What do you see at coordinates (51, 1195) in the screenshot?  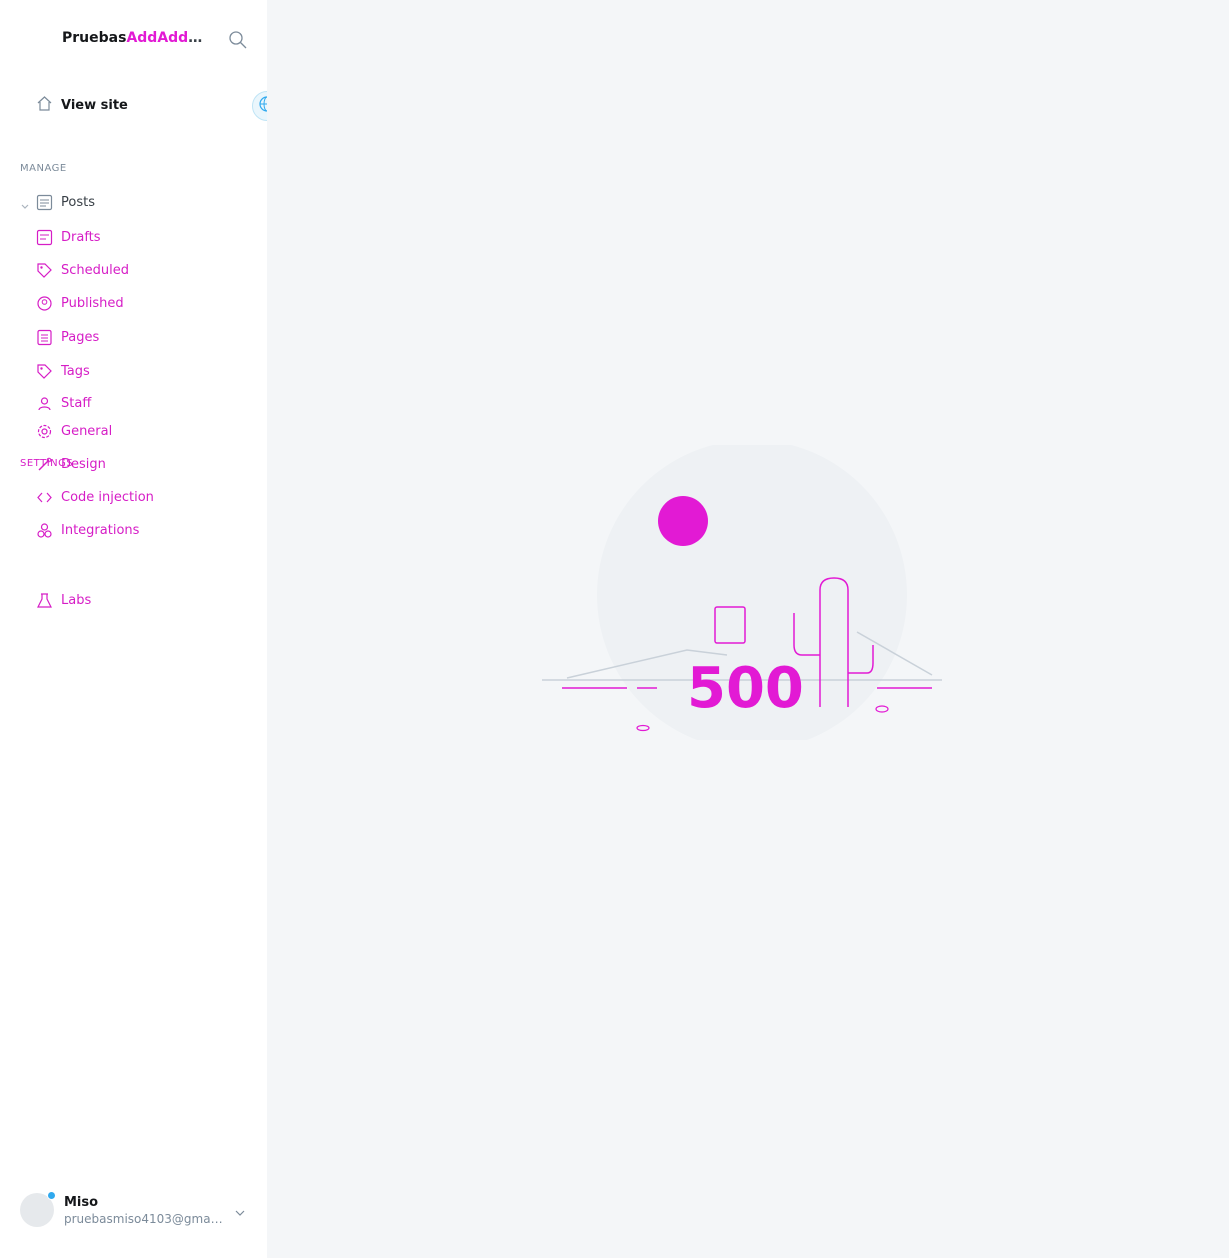 I see `status-badge` at bounding box center [51, 1195].